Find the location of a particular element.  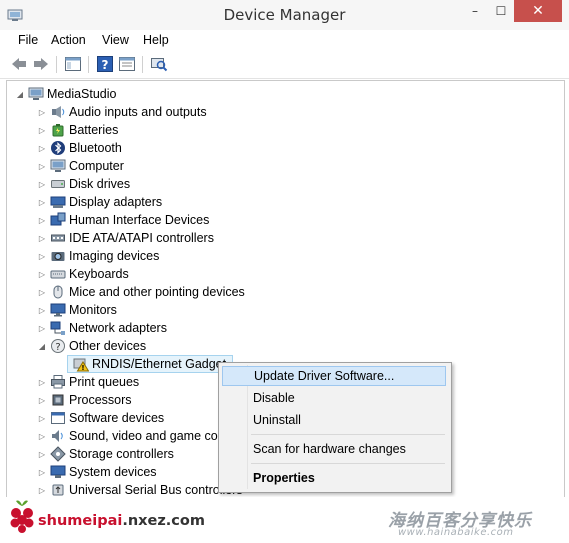

show-hide-console-tree-icon is located at coordinates (73, 64).